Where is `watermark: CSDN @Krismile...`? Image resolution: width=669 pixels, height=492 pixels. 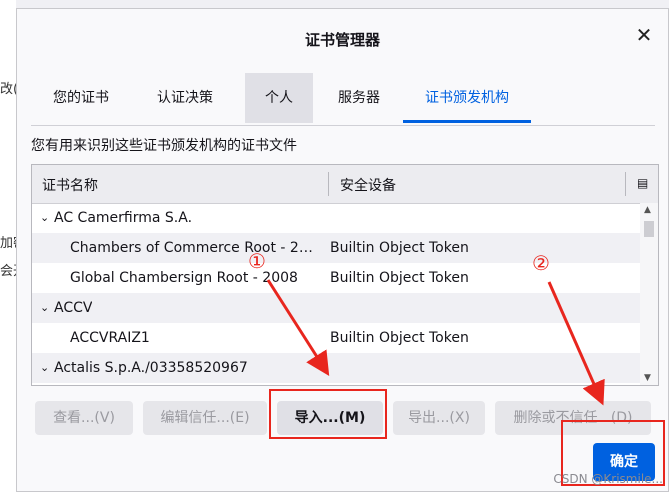 watermark: CSDN @Krismile... is located at coordinates (608, 479).